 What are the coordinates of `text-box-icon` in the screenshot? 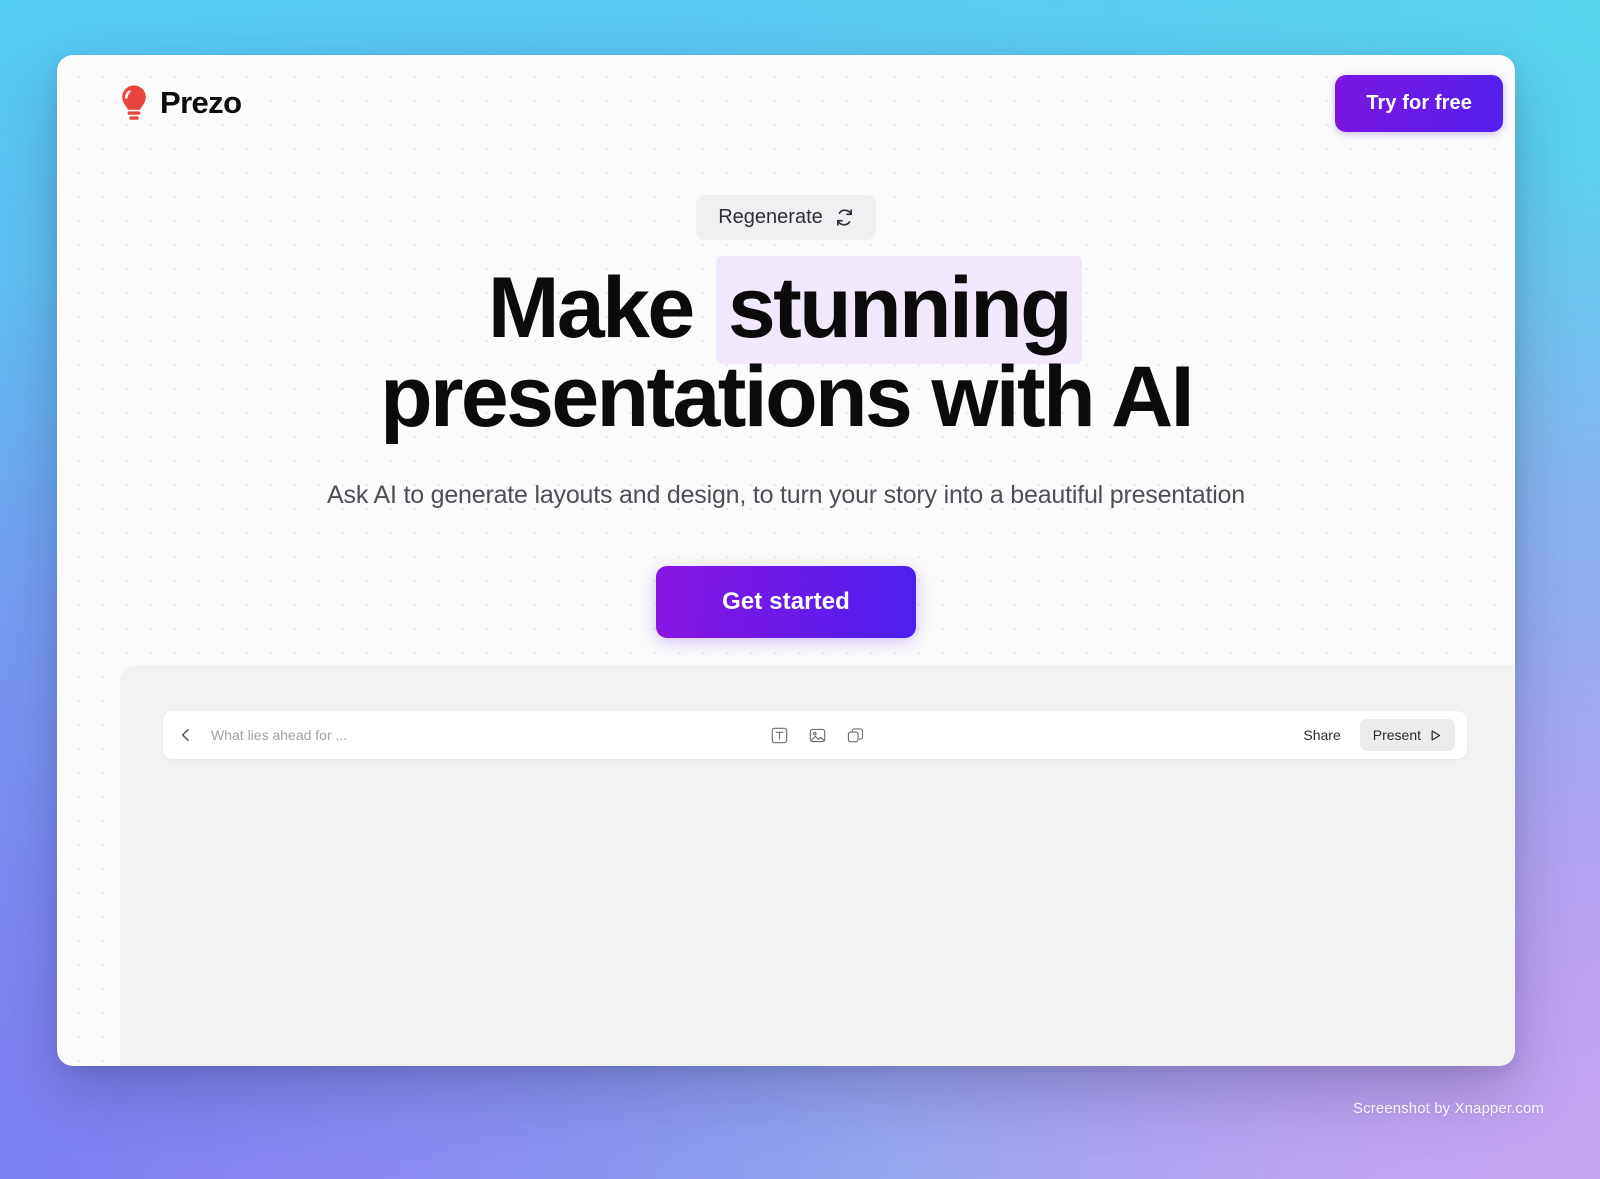 It's located at (779, 735).